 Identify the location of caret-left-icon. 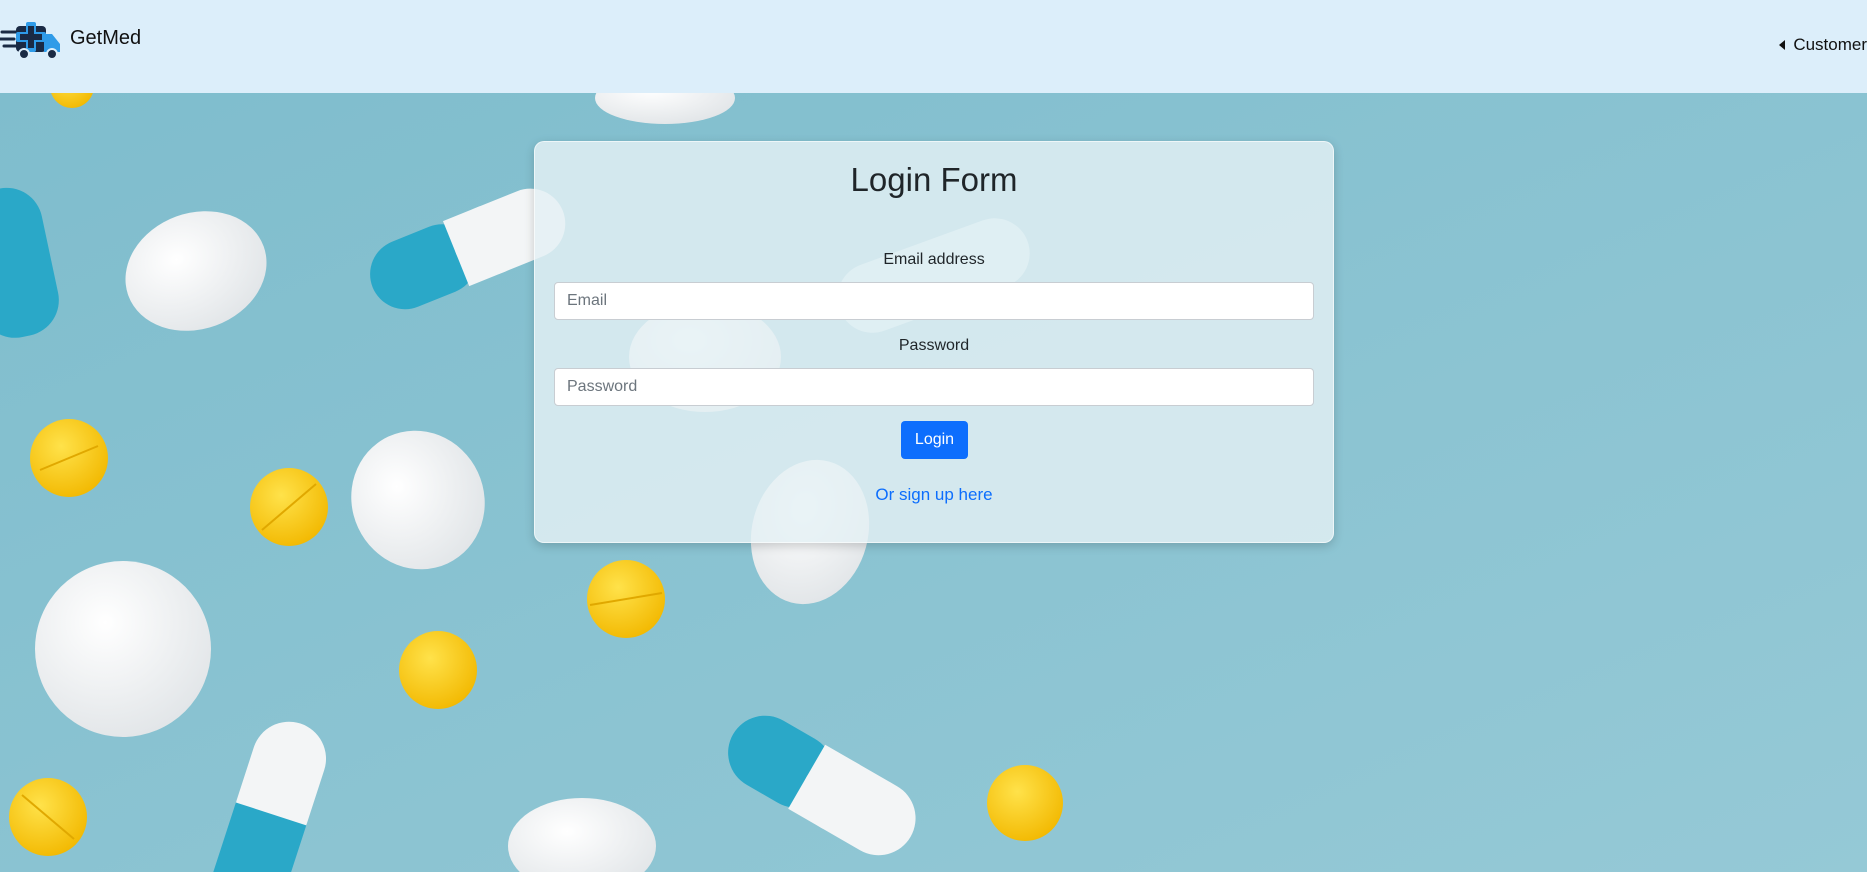
(1782, 45).